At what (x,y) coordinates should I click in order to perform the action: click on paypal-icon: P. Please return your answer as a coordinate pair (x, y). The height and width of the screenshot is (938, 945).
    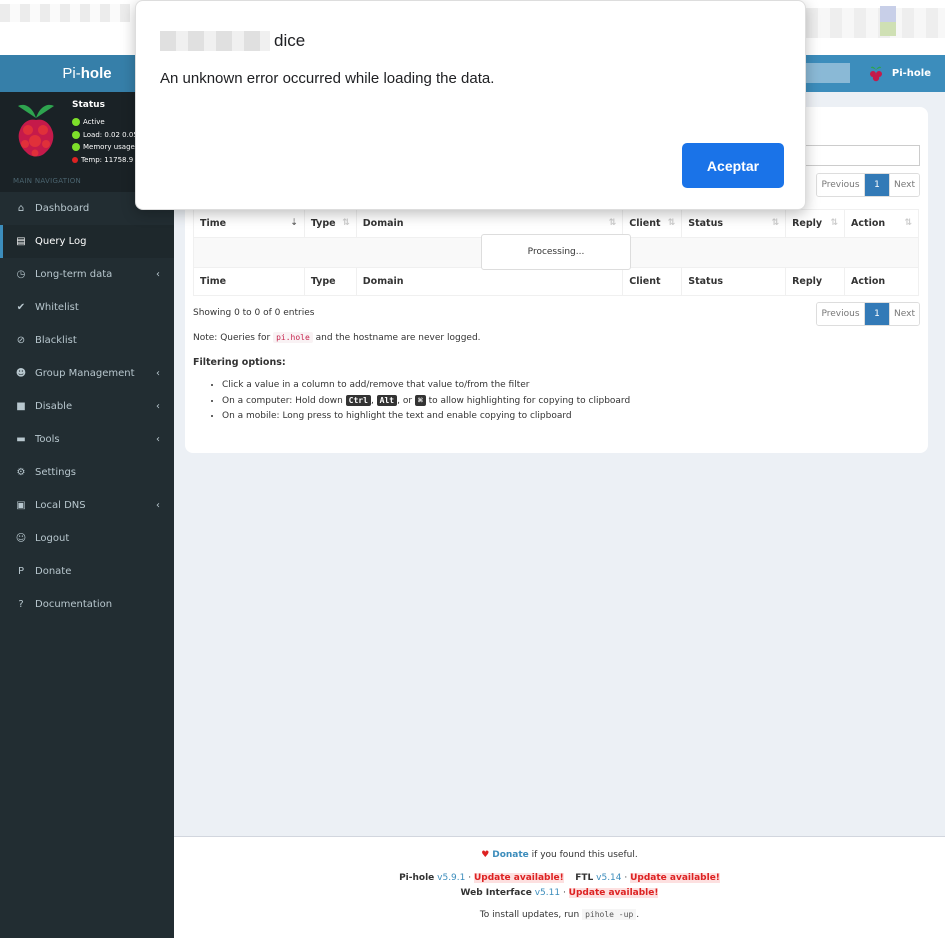
    Looking at the image, I should click on (21, 571).